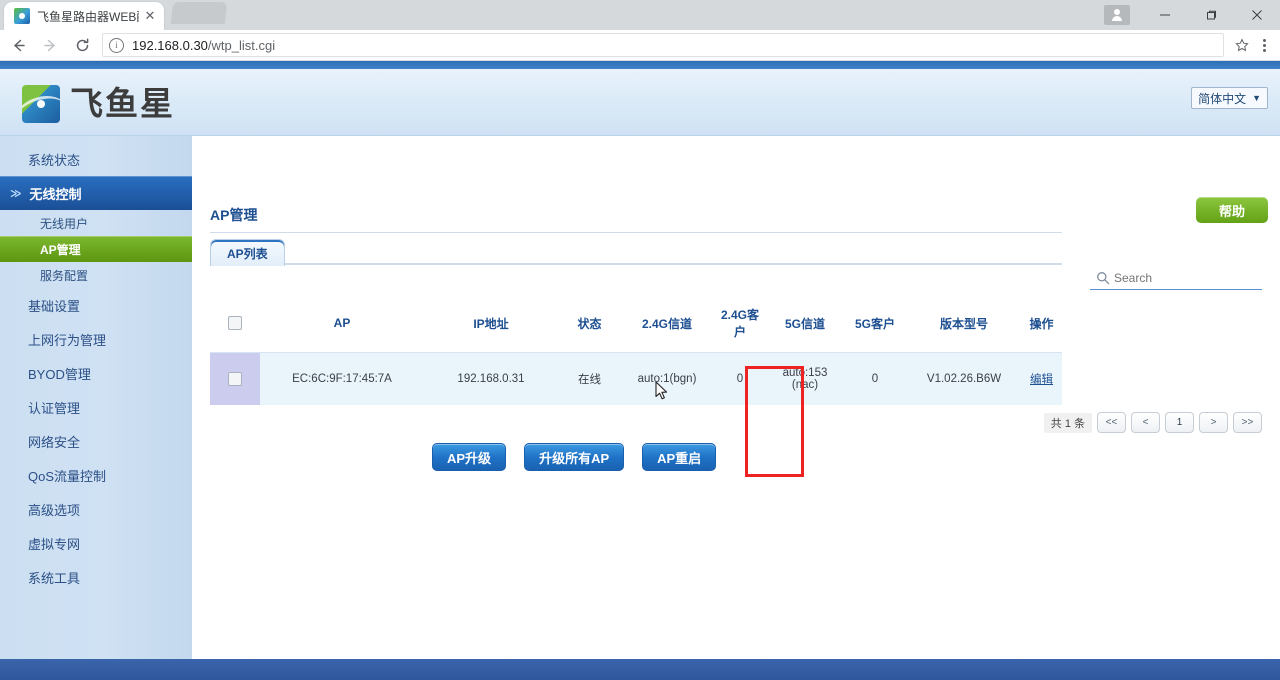  What do you see at coordinates (1232, 210) in the screenshot?
I see `help-button: 帮助` at bounding box center [1232, 210].